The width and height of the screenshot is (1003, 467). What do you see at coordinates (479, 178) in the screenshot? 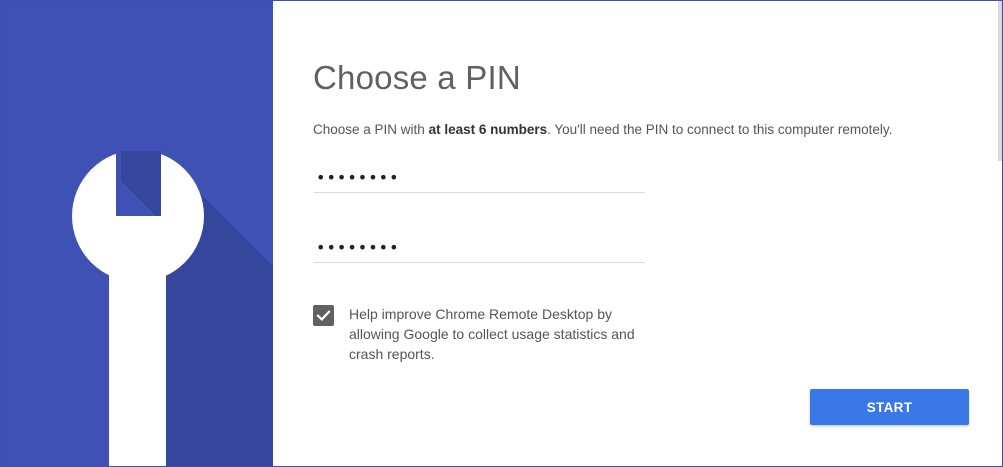
I see `pin-input` at bounding box center [479, 178].